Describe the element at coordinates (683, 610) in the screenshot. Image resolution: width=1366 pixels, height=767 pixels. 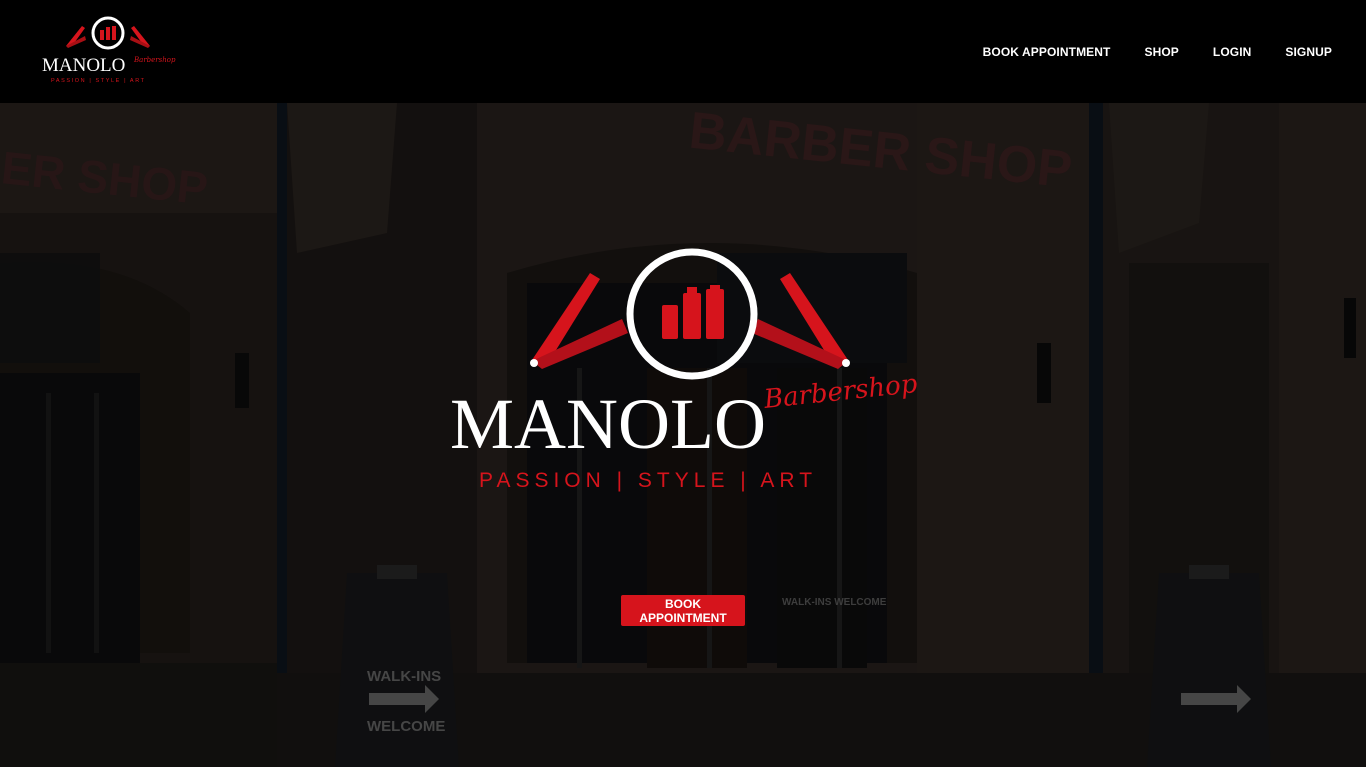
I see `book-appointment-button: BOOK APPOINTMENT` at that location.